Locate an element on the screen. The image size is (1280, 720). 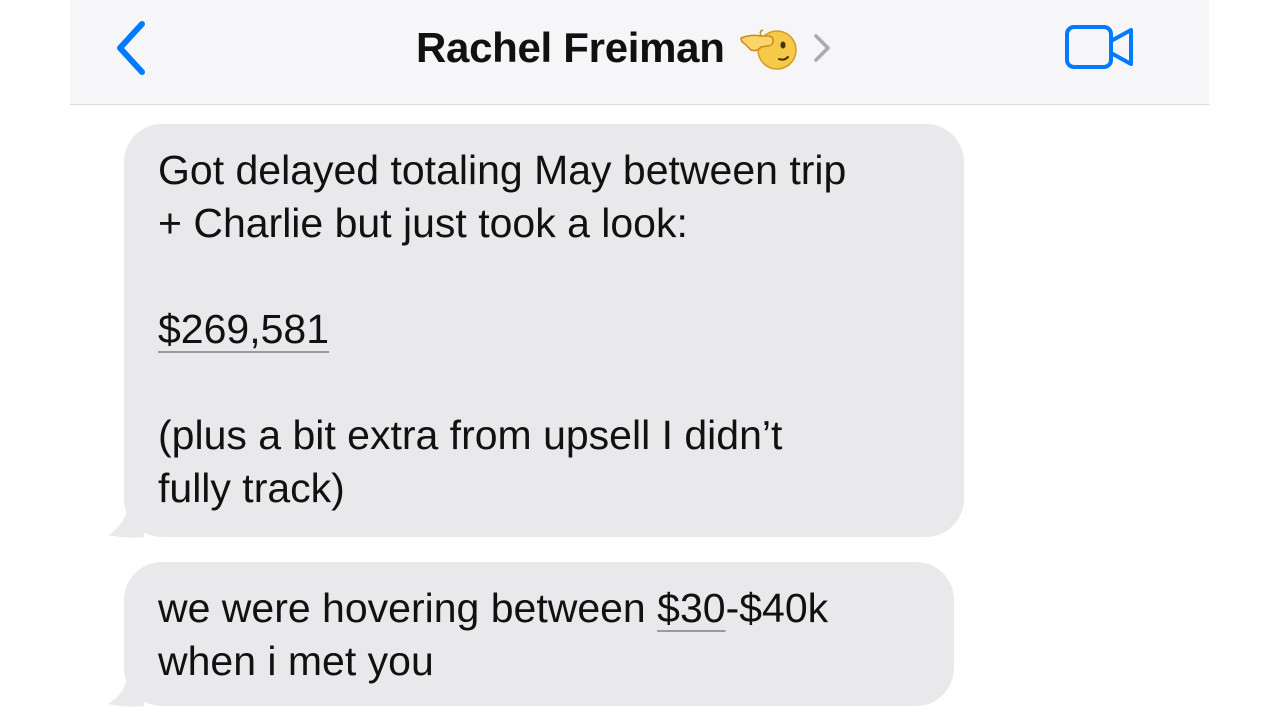
contact-name: Rachel Freiman is located at coordinates (570, 47).